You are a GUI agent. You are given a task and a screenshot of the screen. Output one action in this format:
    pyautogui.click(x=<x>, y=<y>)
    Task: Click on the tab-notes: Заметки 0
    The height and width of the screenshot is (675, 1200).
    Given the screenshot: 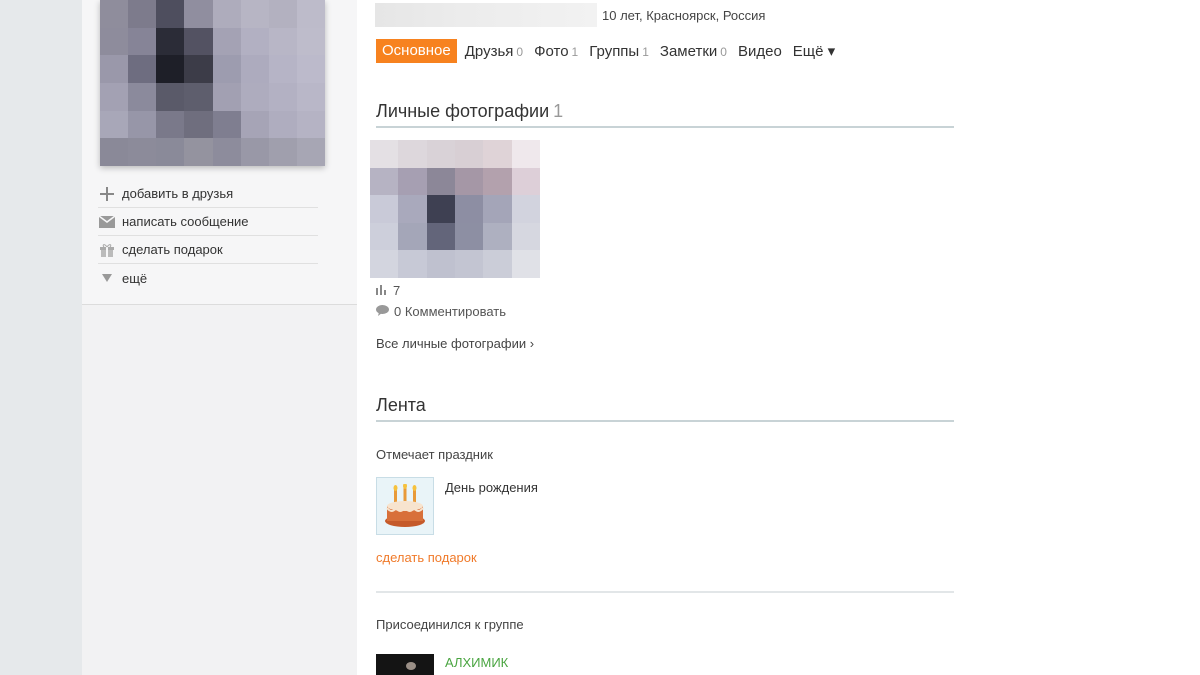 What is the action you would take?
    pyautogui.click(x=693, y=51)
    